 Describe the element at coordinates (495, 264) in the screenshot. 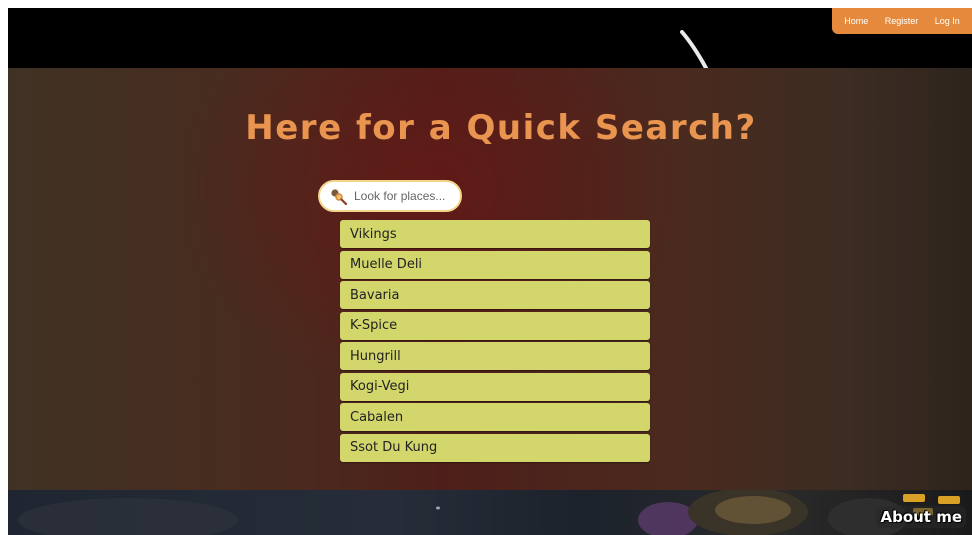

I see `result-item-muelle-deli: Muelle Deli` at that location.